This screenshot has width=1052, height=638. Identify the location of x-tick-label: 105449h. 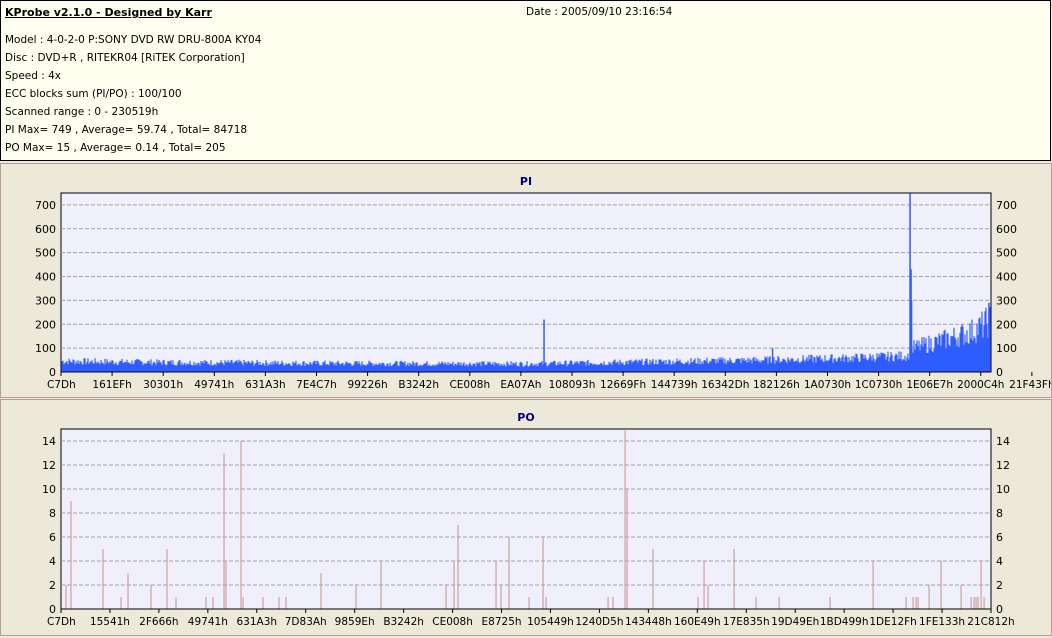
(550, 622).